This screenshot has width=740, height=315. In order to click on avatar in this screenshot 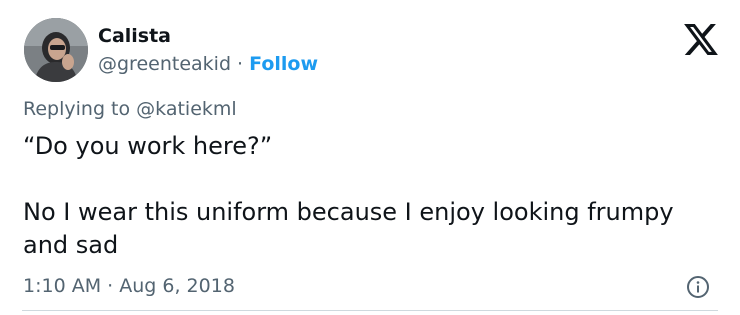, I will do `click(56, 50)`.